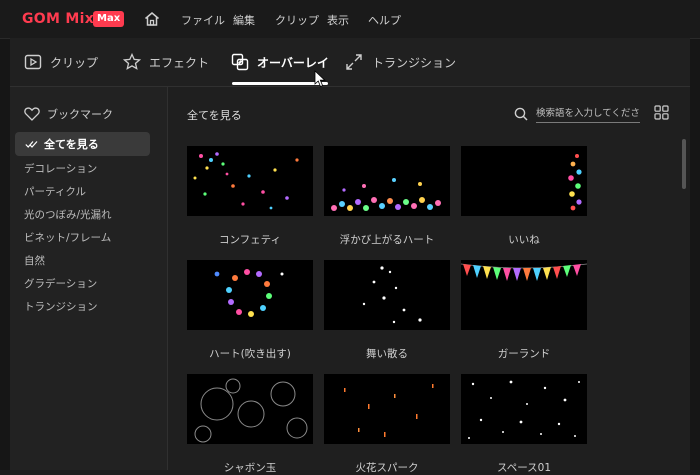  Describe the element at coordinates (250, 409) in the screenshot. I see `soap-bubble-thumbnail` at that location.